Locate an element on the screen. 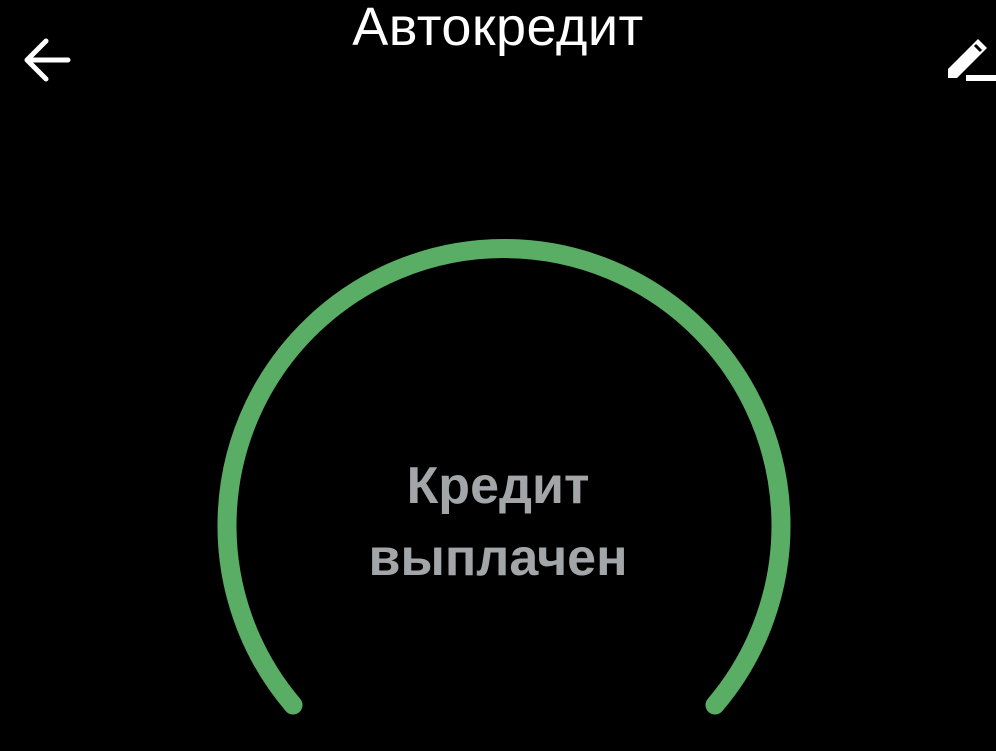 This screenshot has width=996, height=751. status-line-1: Кредит is located at coordinates (498, 486).